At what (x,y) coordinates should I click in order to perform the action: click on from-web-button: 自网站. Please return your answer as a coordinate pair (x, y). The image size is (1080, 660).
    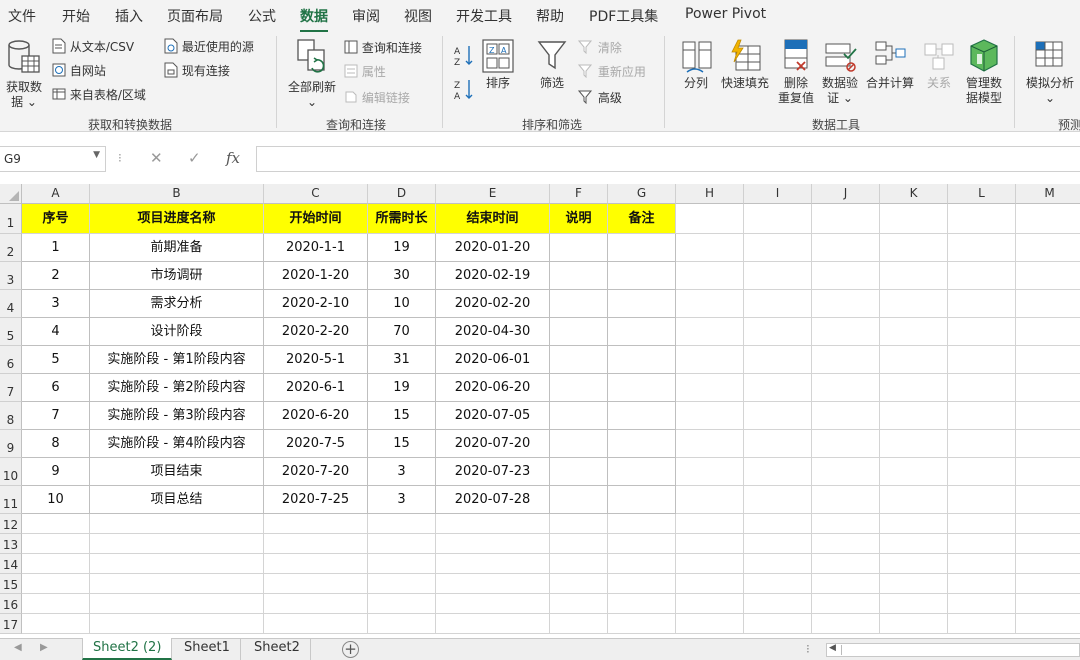
    Looking at the image, I should click on (79, 70).